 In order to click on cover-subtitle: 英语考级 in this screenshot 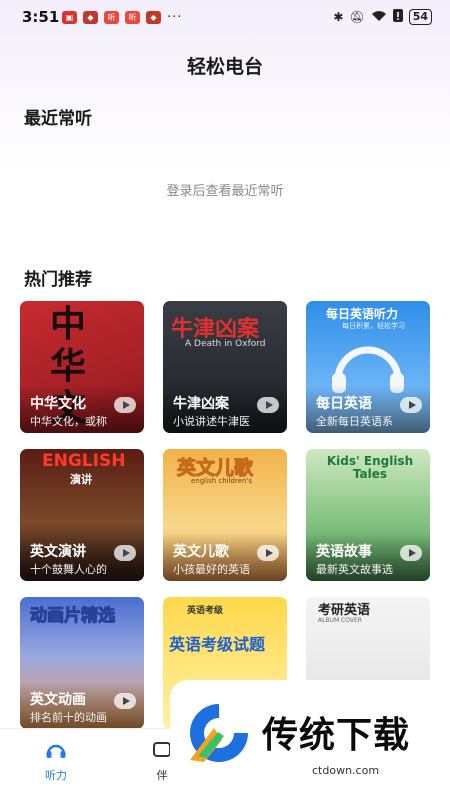, I will do `click(205, 611)`.